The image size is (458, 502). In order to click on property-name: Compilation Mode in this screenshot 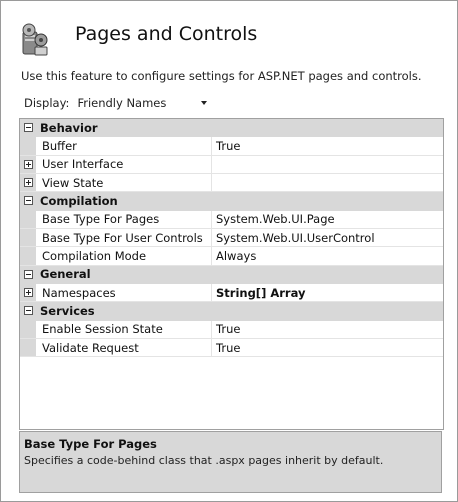, I will do `click(124, 256)`.